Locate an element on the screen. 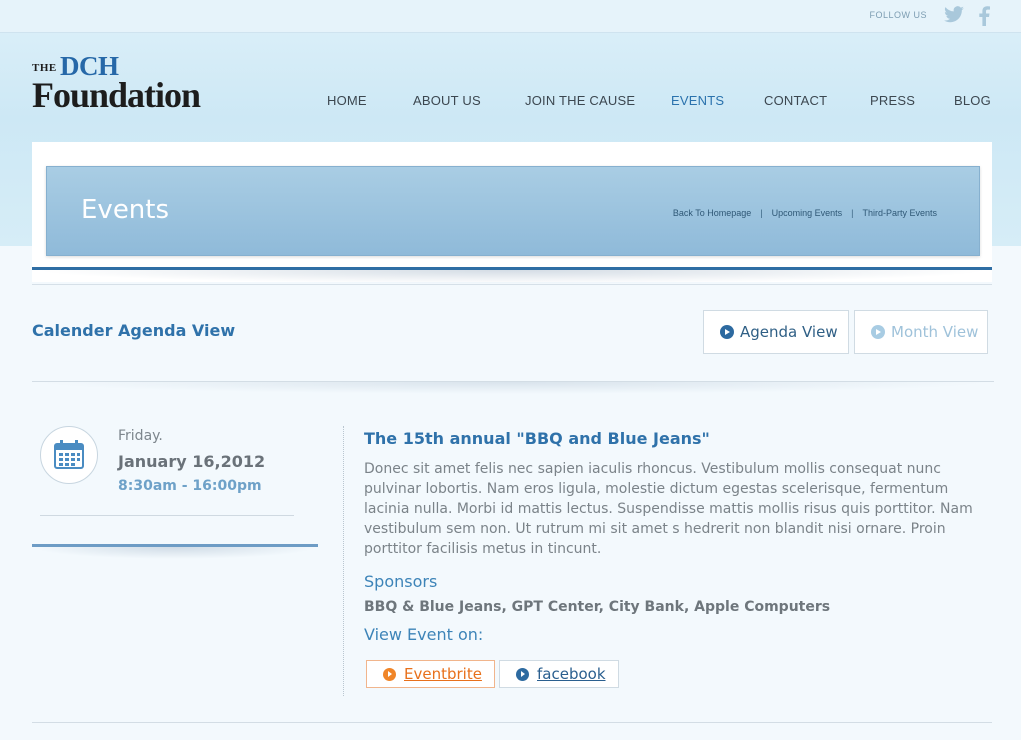 The width and height of the screenshot is (1021, 740). nav-events: EVENTS is located at coordinates (697, 100).